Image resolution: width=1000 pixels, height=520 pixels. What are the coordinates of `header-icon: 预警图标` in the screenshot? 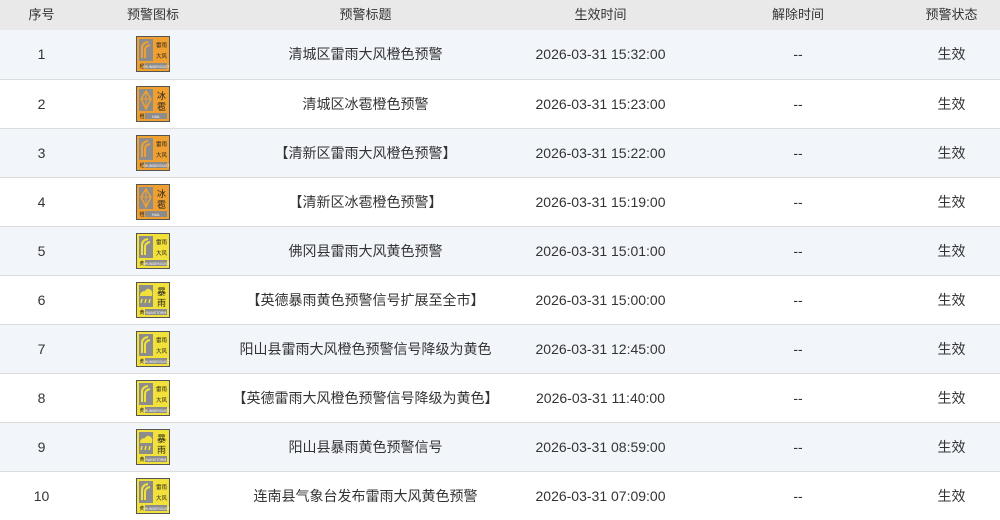 It's located at (152, 14).